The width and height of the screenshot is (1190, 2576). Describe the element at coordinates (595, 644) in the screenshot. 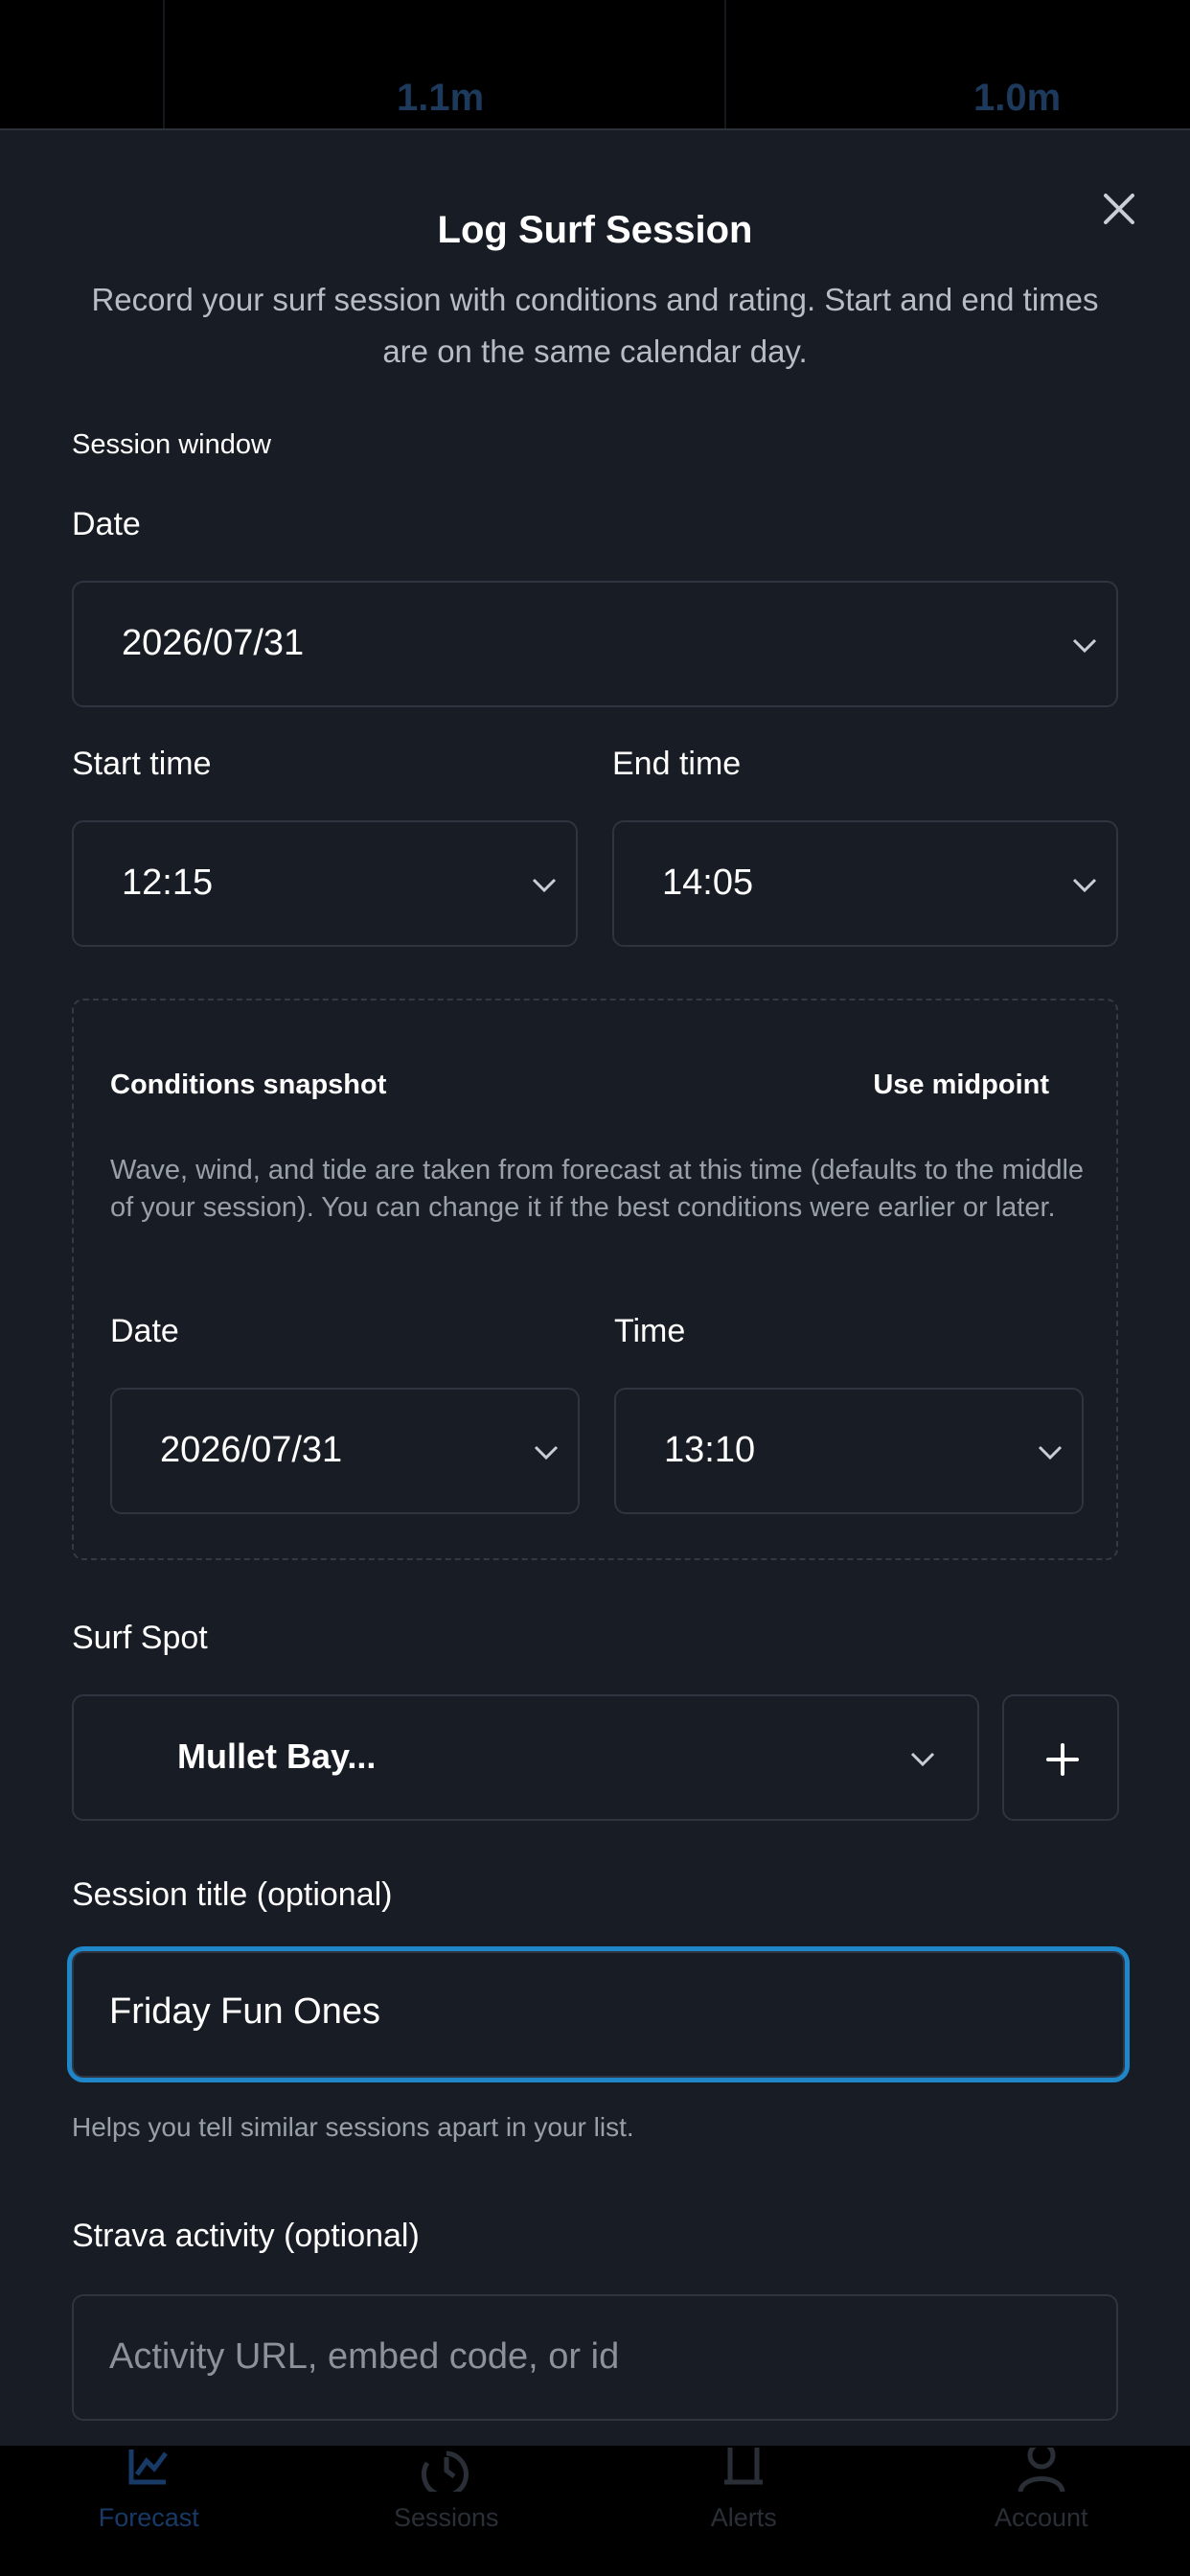

I see `date-select: 2026/07/31` at that location.